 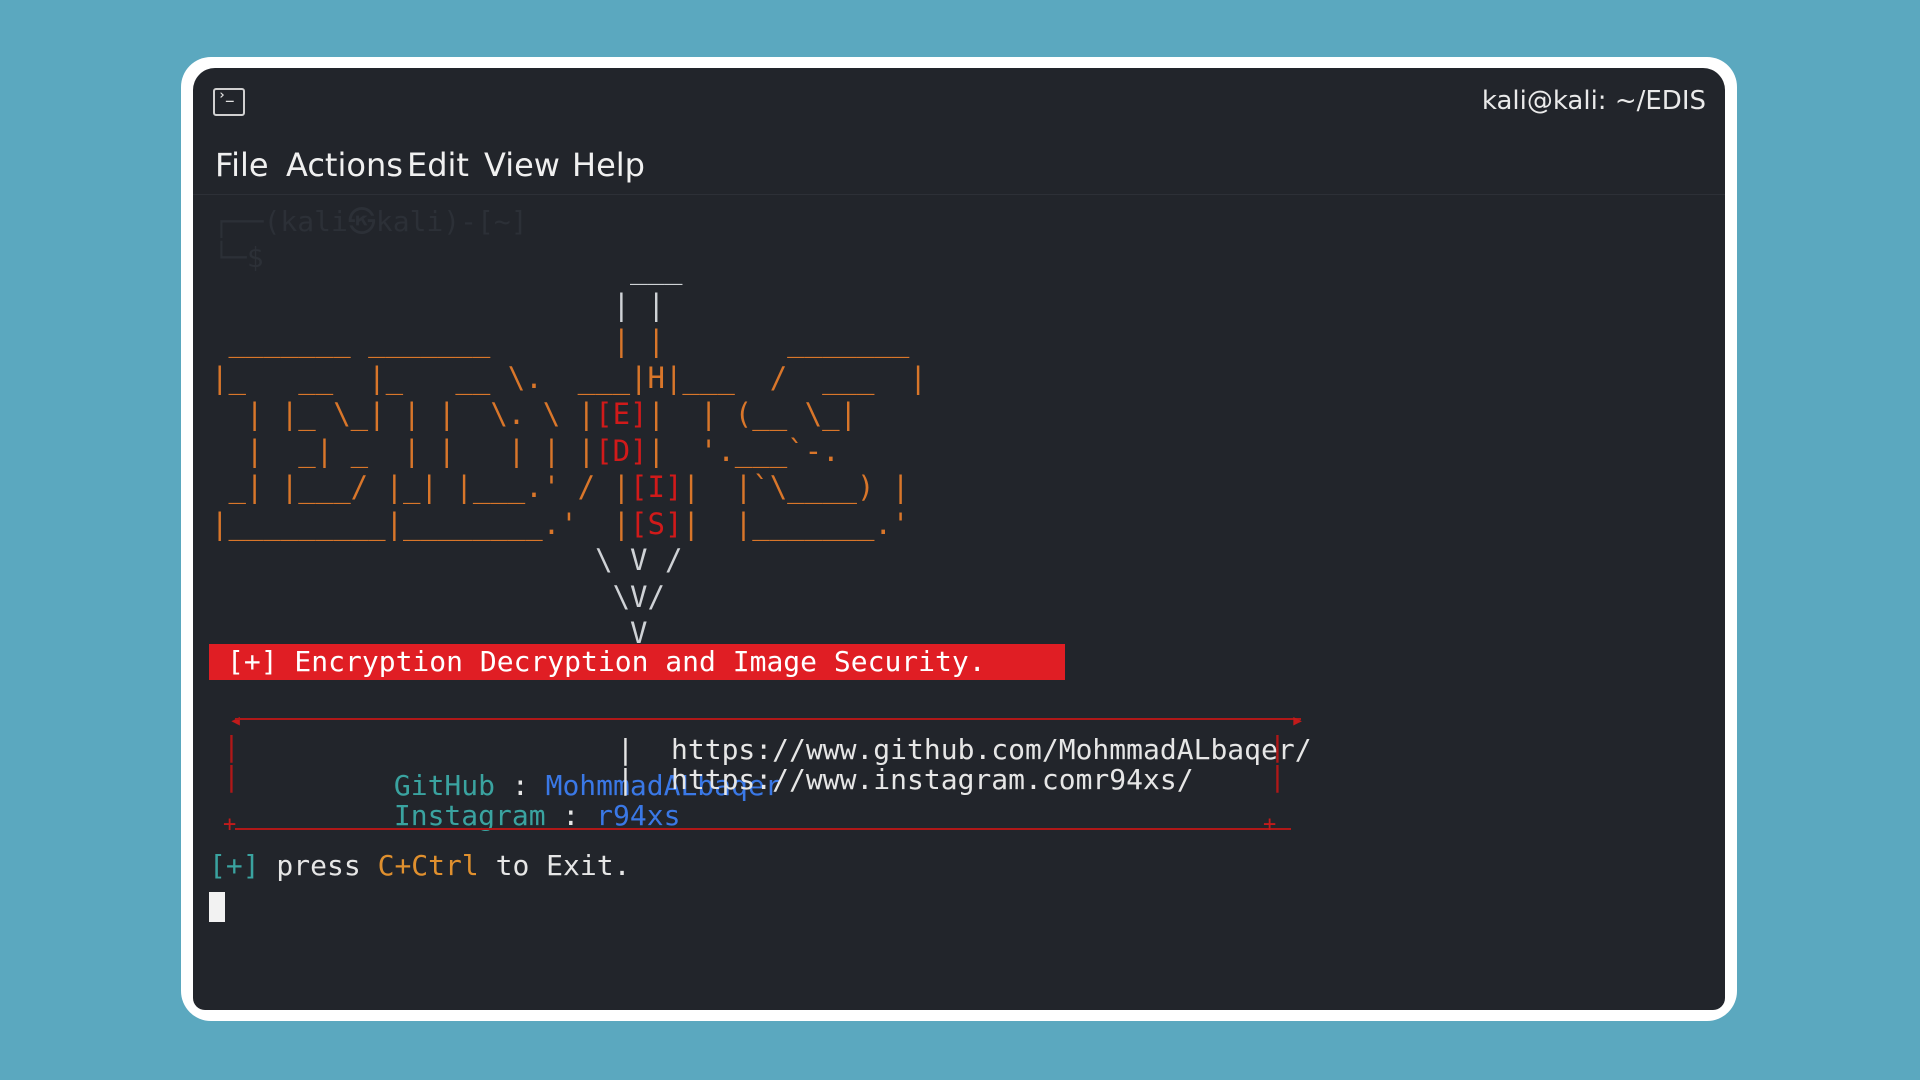 I want to click on menu-bar: File Actions Edit View Help, so click(x=959, y=165).